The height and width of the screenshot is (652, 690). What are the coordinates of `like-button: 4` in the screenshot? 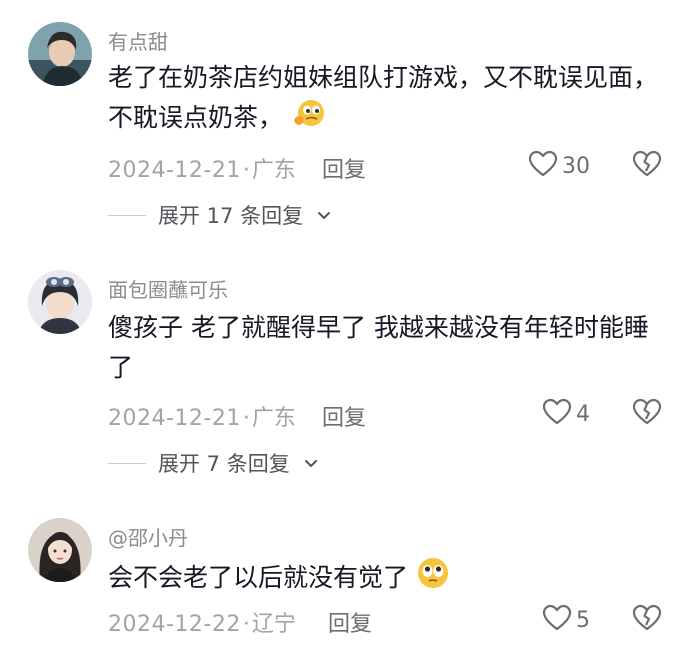 It's located at (566, 414).